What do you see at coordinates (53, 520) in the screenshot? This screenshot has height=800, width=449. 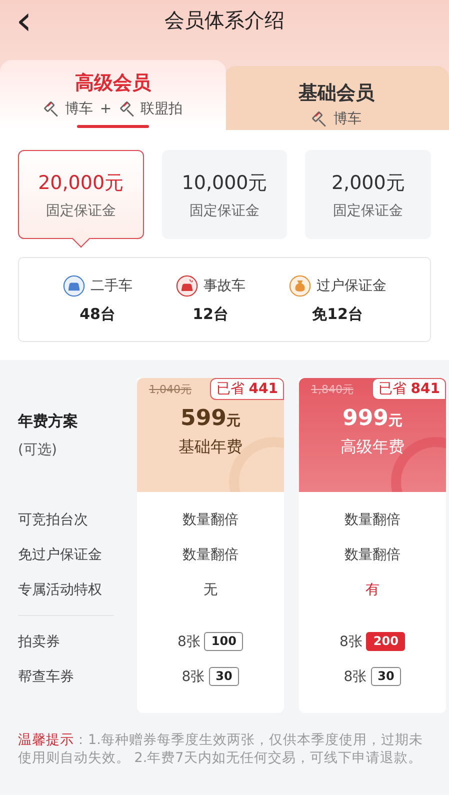 I see `row-label: 可竞拍台次` at bounding box center [53, 520].